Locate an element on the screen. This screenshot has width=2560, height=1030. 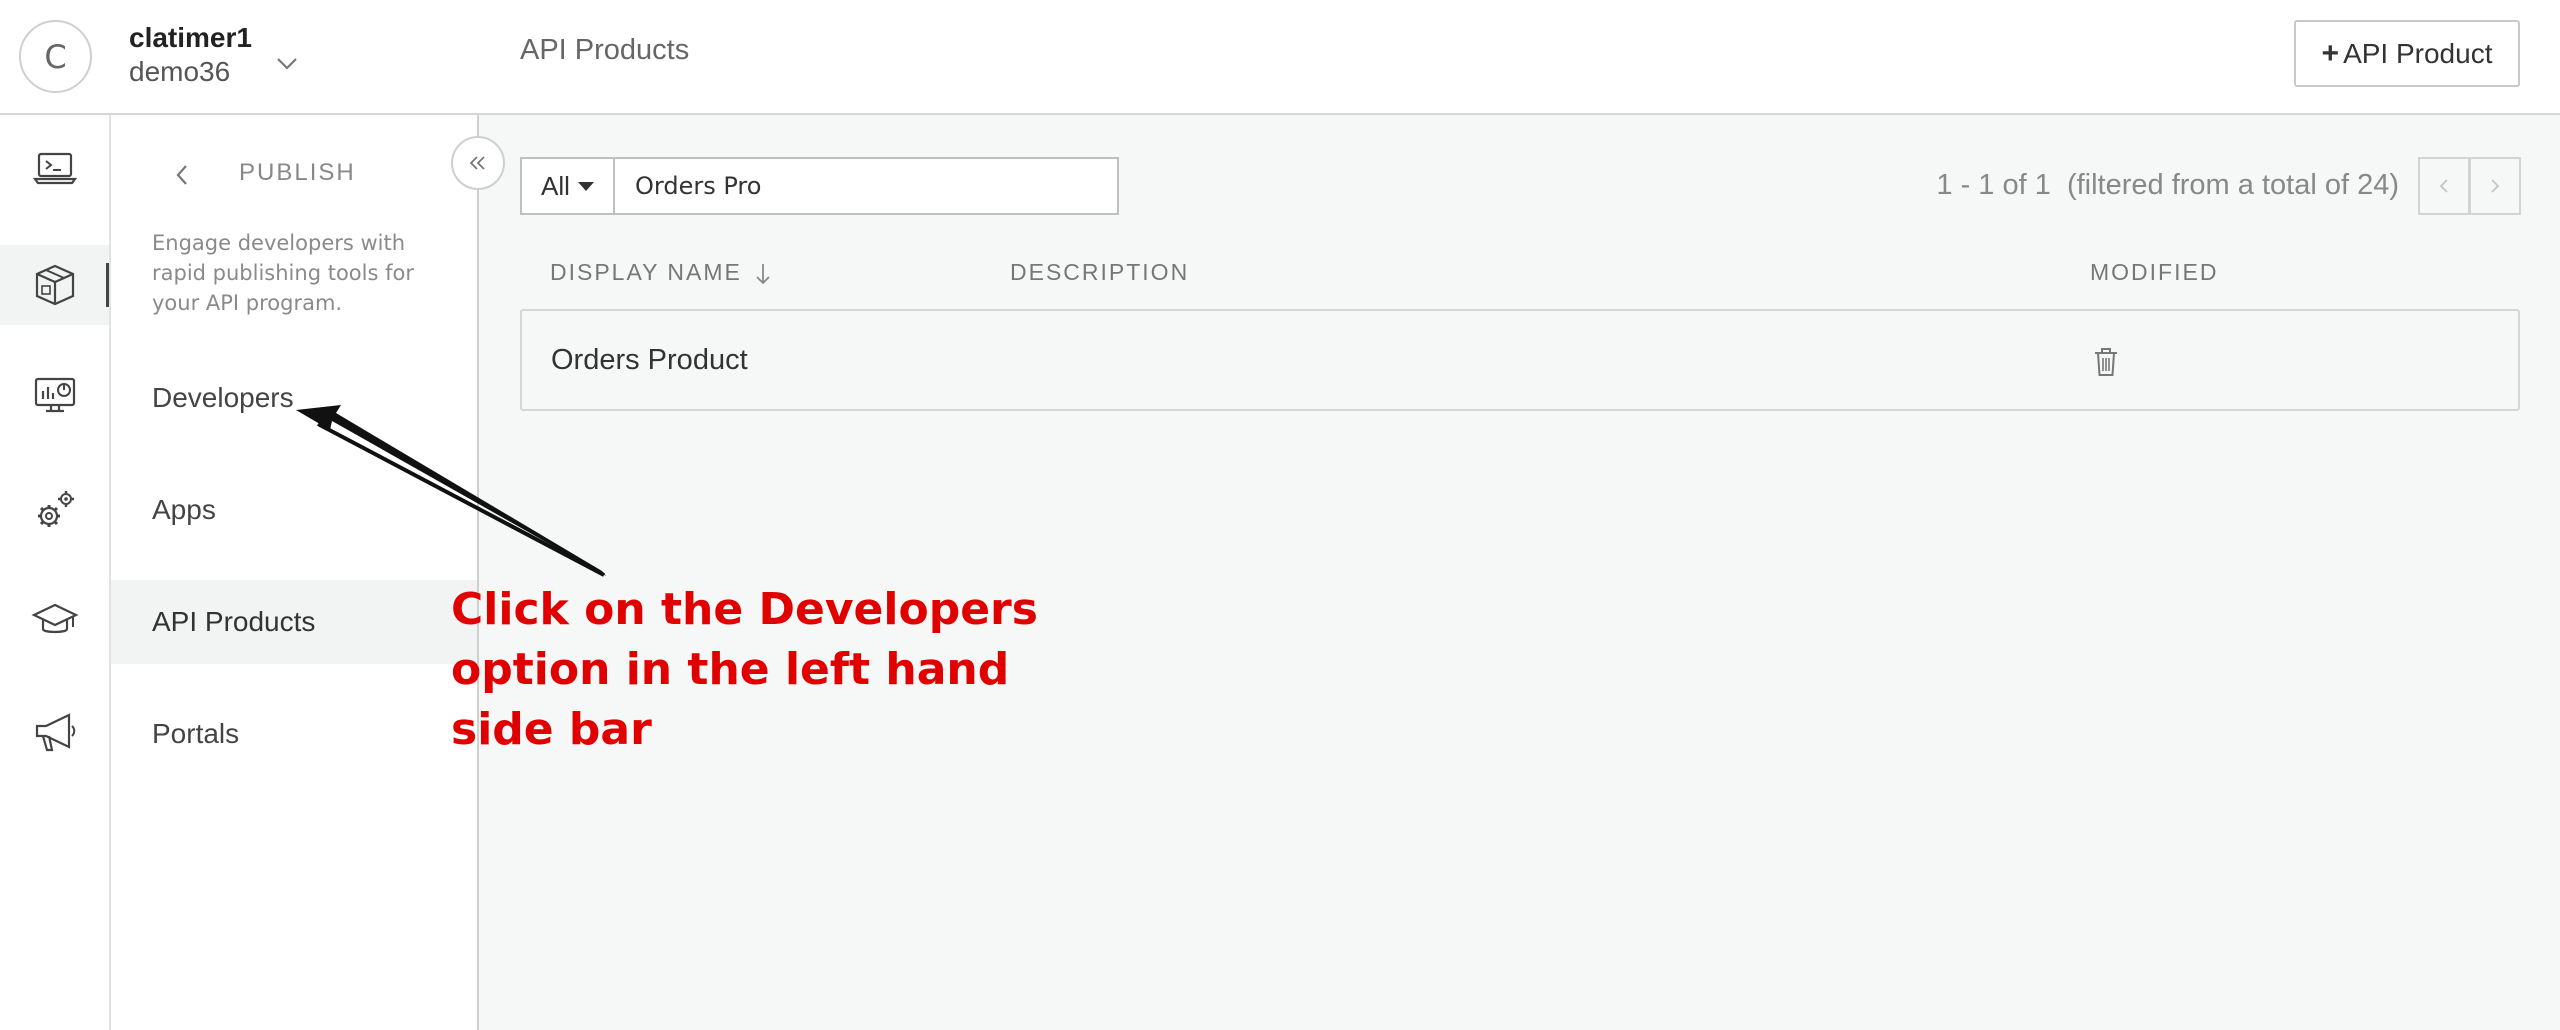
rail-item-admin is located at coordinates (54, 510).